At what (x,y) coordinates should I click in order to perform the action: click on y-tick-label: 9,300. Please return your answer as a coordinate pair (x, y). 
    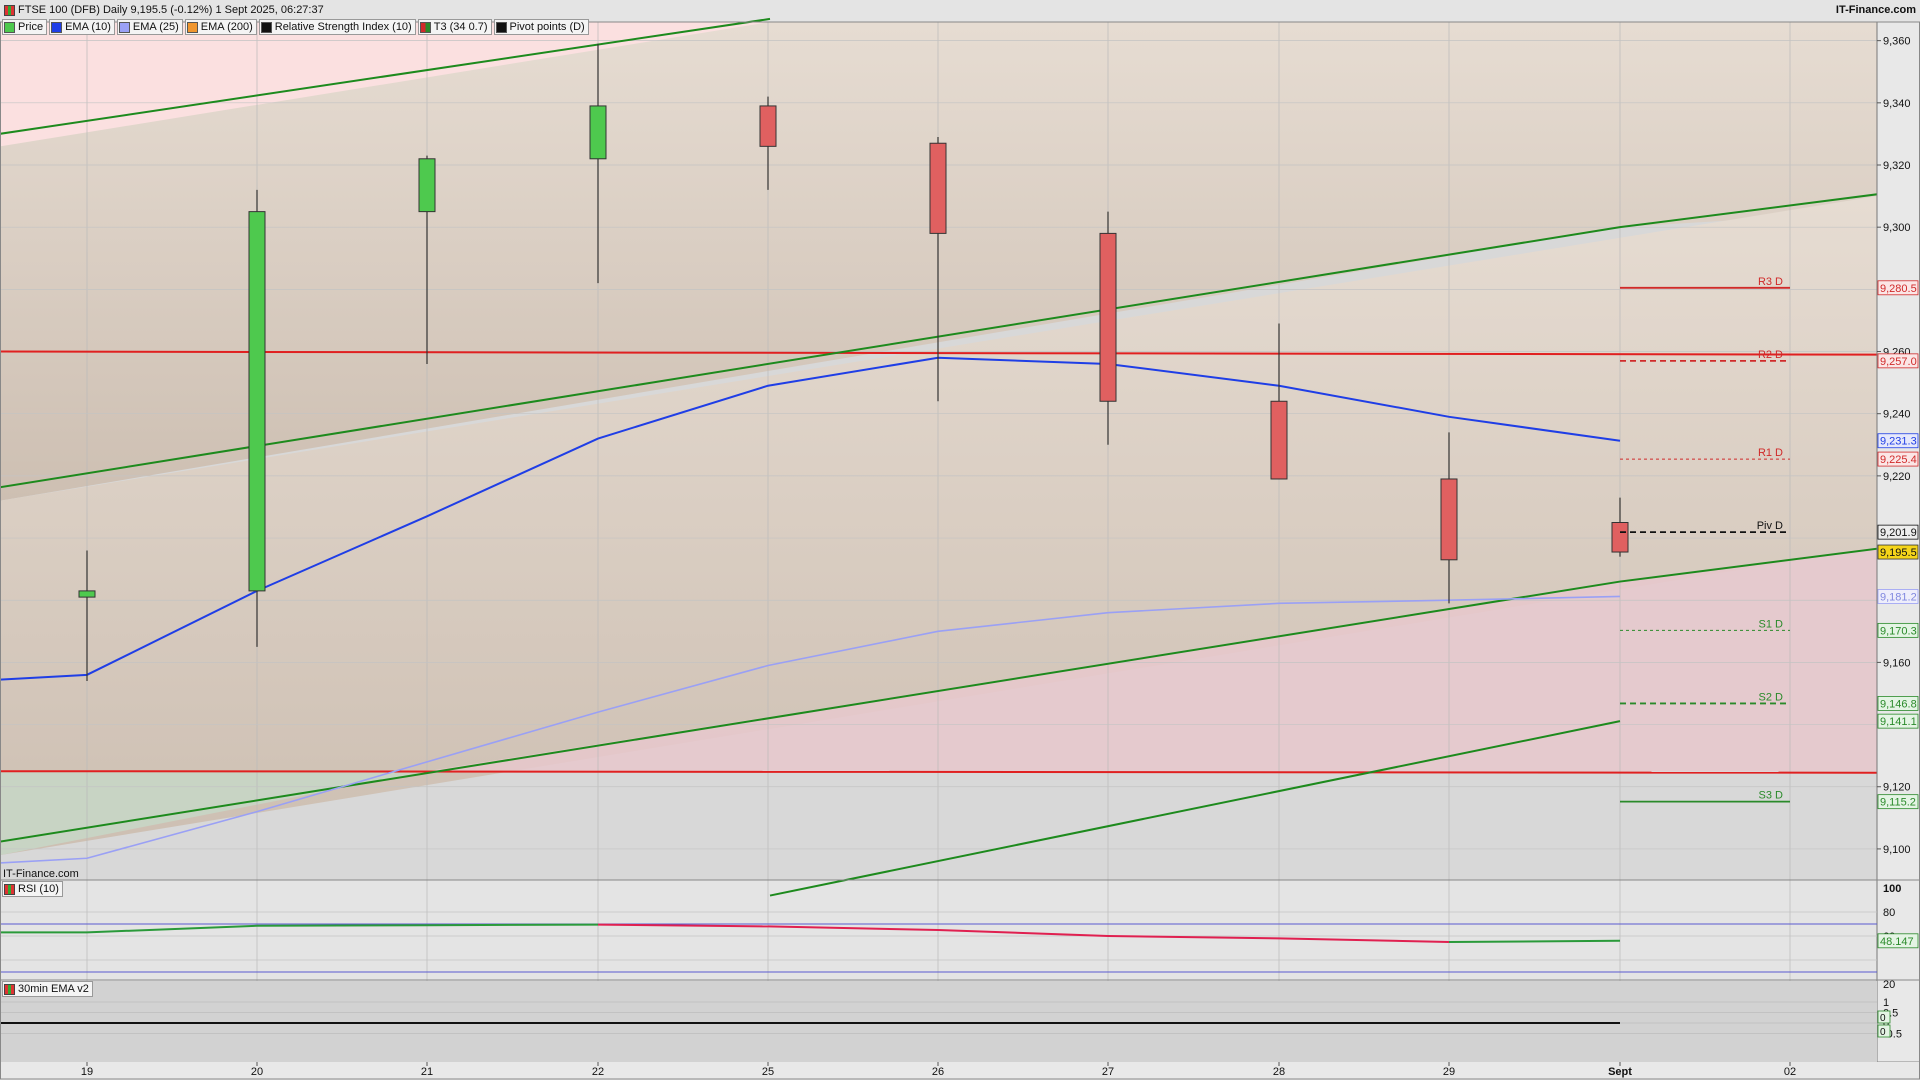
    Looking at the image, I should click on (1897, 228).